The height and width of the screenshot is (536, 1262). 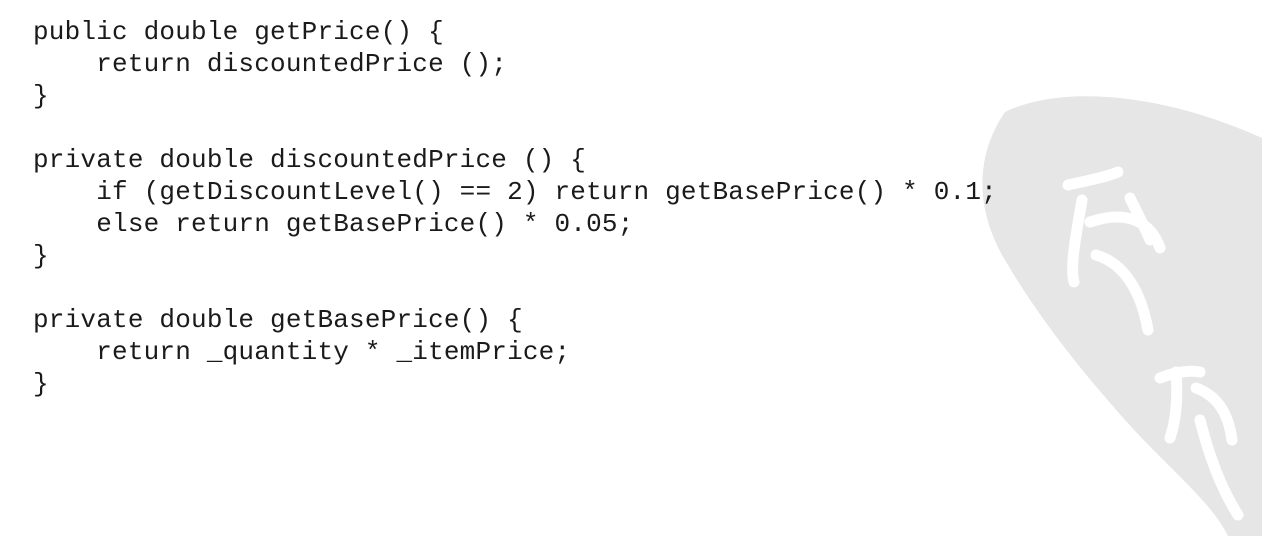 What do you see at coordinates (333, 224) in the screenshot?
I see `code-line: else return getBasePrice() * 0.05;` at bounding box center [333, 224].